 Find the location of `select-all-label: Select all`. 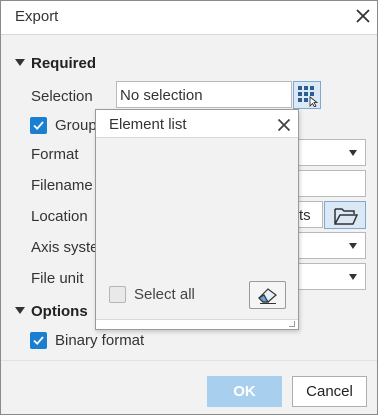

select-all-label: Select all is located at coordinates (164, 294).